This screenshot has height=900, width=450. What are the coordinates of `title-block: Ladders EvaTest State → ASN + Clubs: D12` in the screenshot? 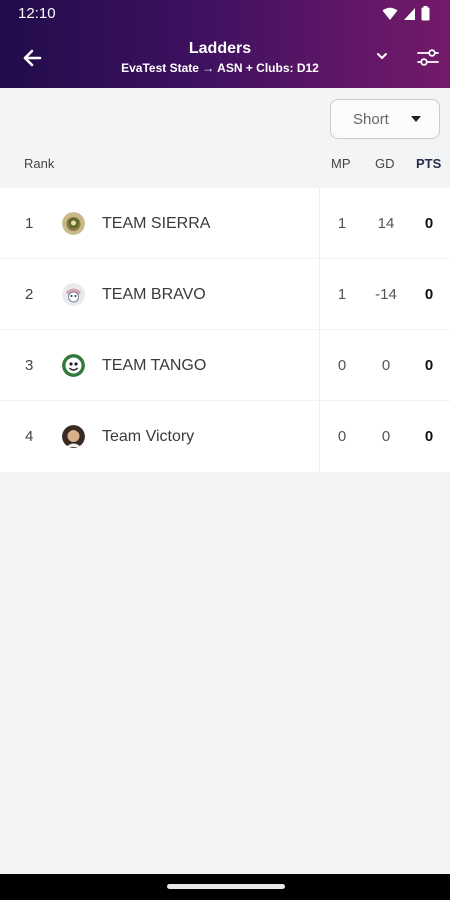 It's located at (220, 57).